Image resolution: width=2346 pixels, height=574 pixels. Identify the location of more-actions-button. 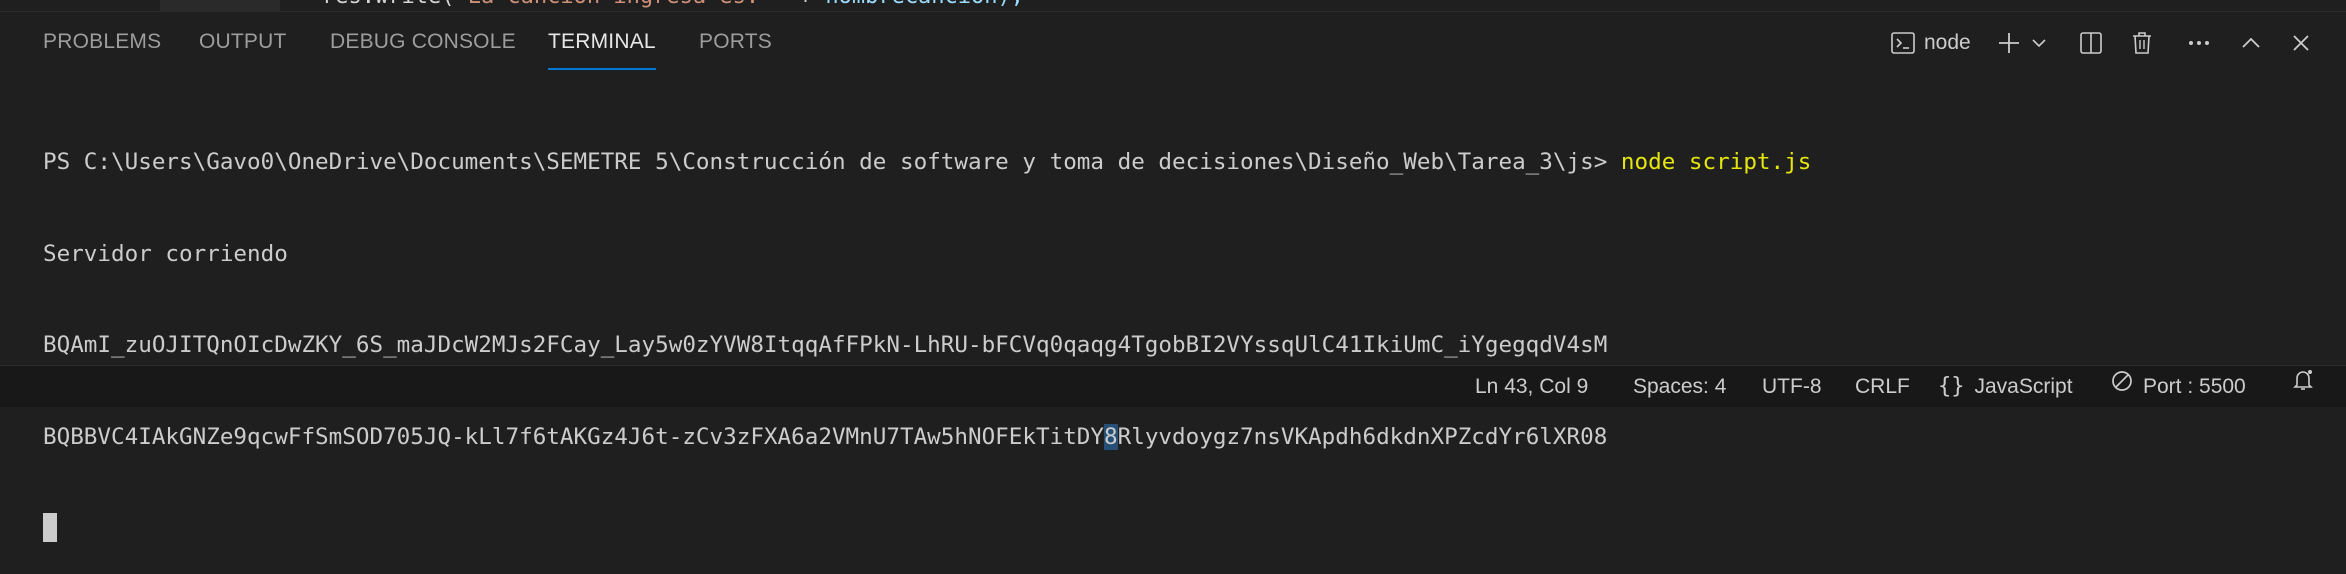
(2199, 43).